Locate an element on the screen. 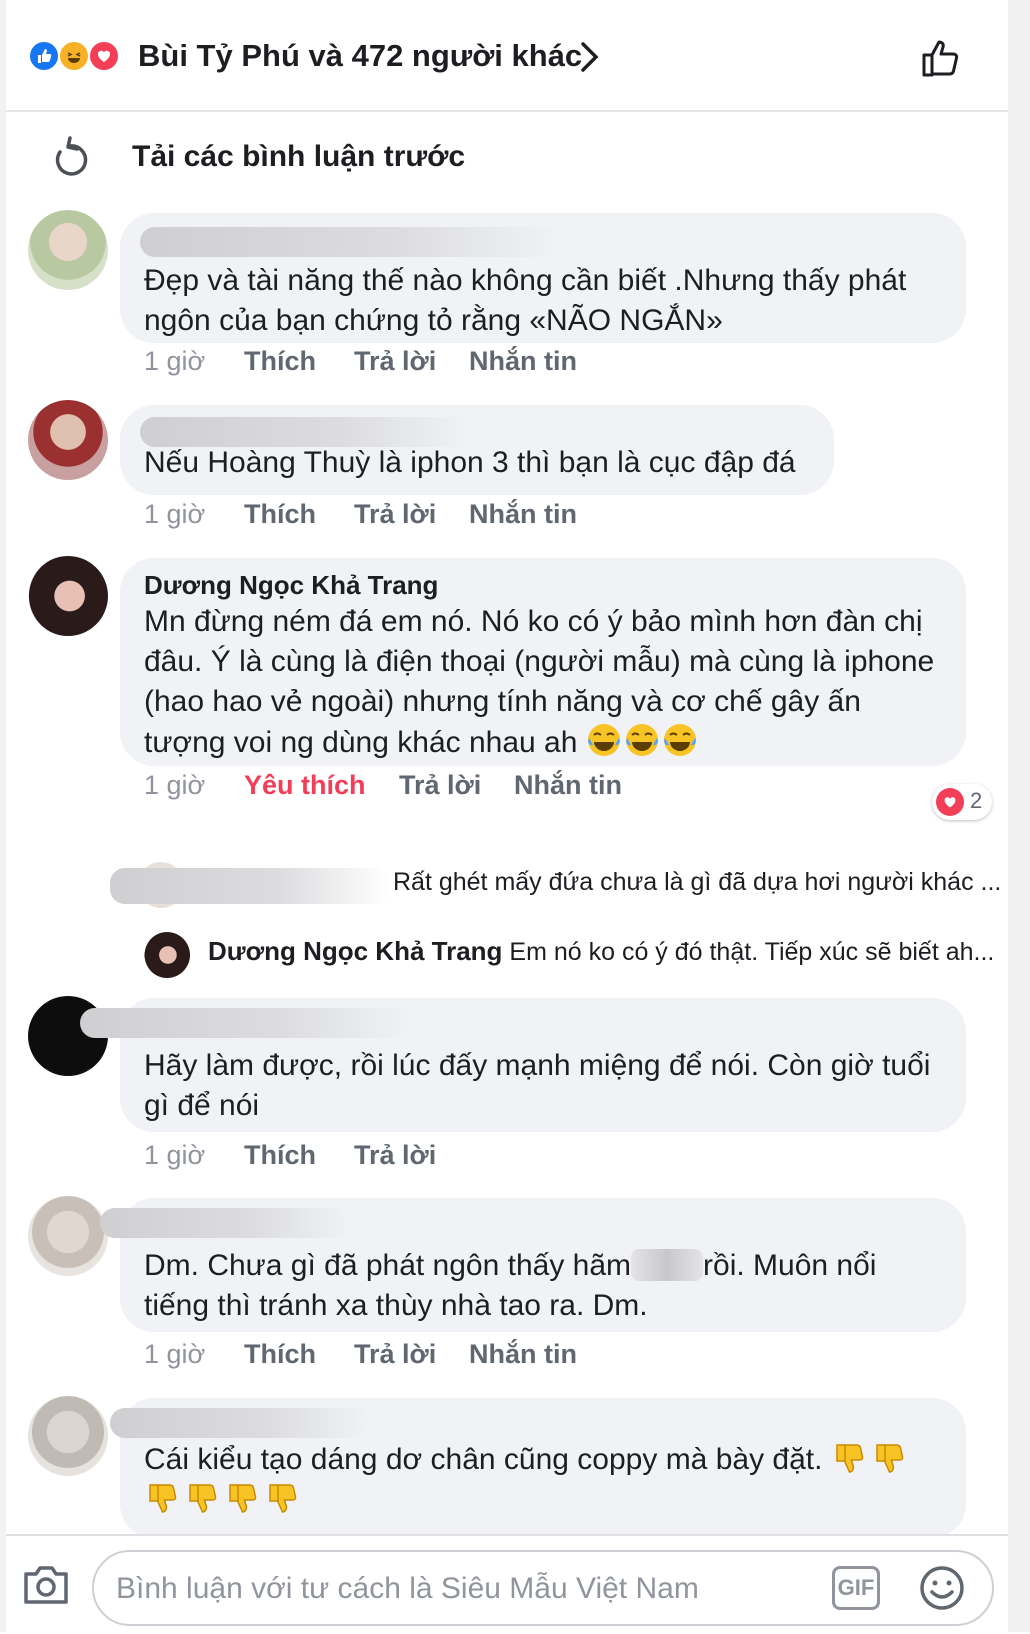 The width and height of the screenshot is (1030, 1634). love-action: Yêu thích is located at coordinates (305, 785).